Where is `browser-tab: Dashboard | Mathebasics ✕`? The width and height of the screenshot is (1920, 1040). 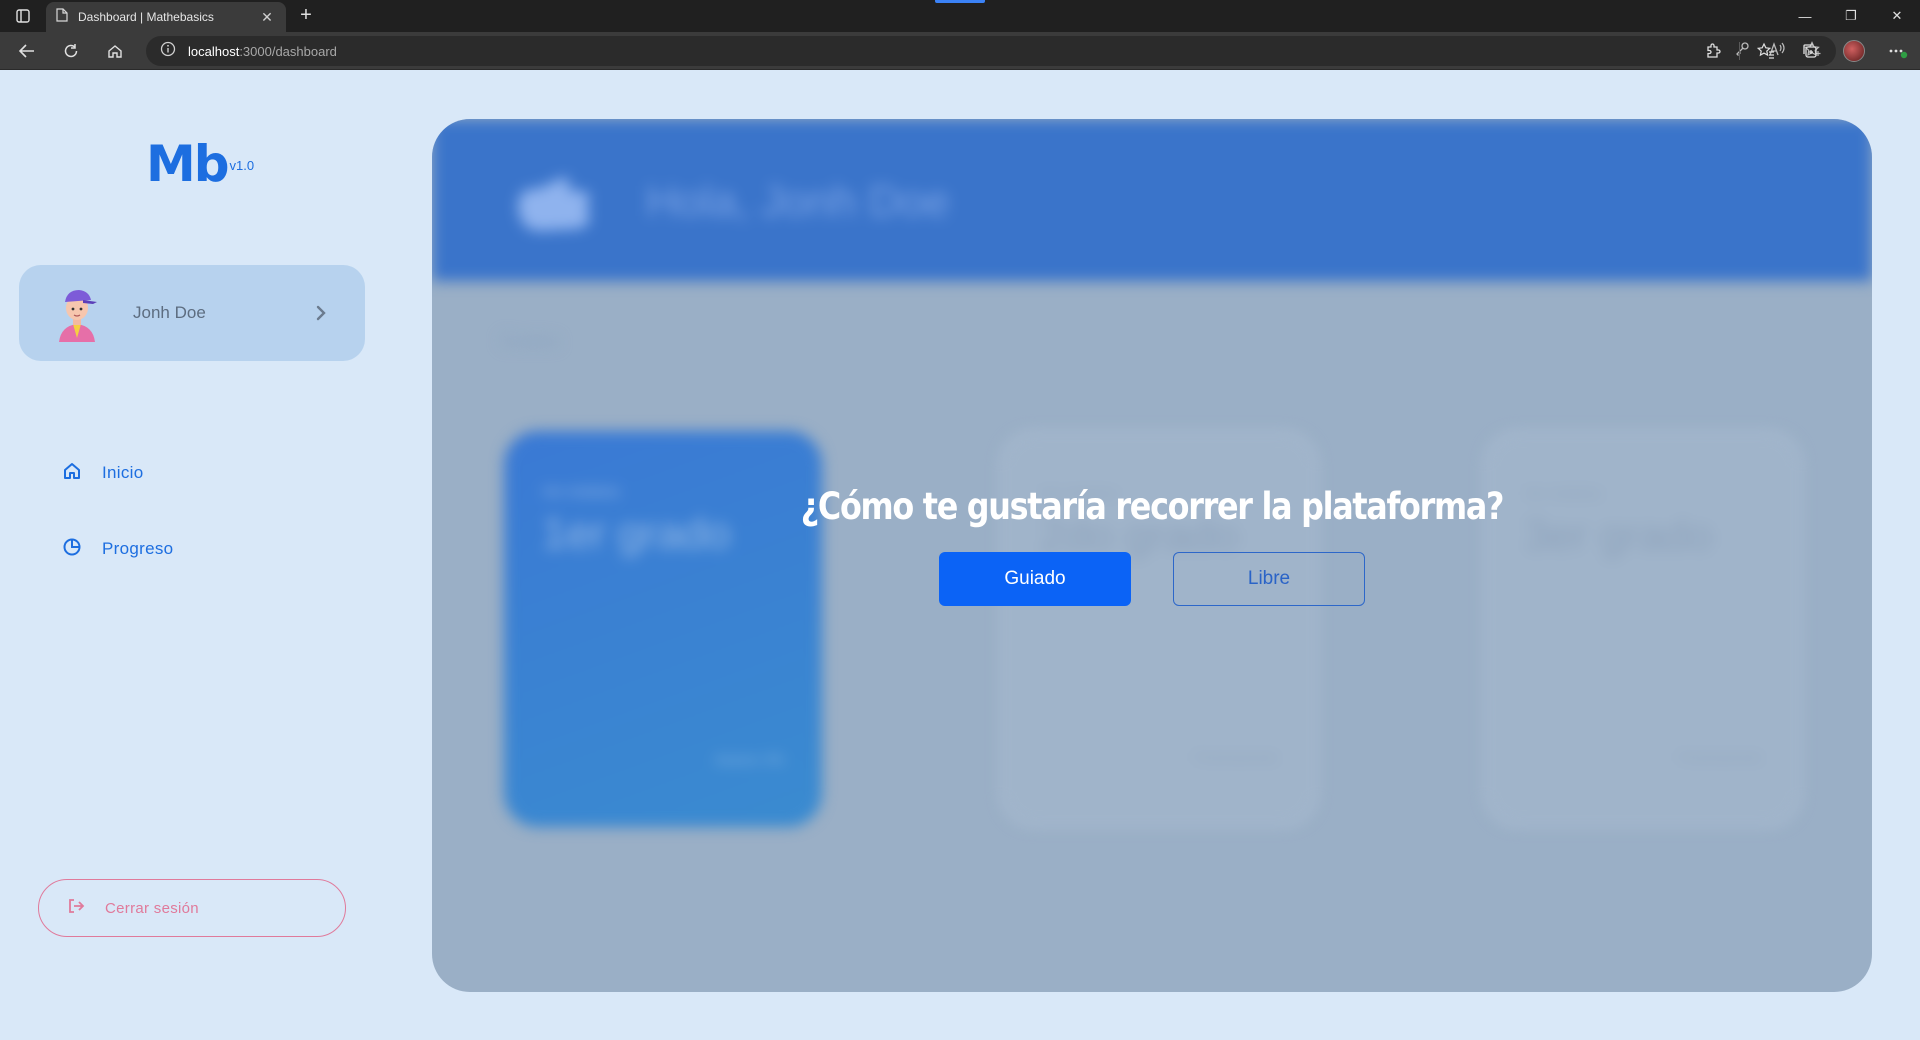 browser-tab: Dashboard | Mathebasics ✕ is located at coordinates (166, 17).